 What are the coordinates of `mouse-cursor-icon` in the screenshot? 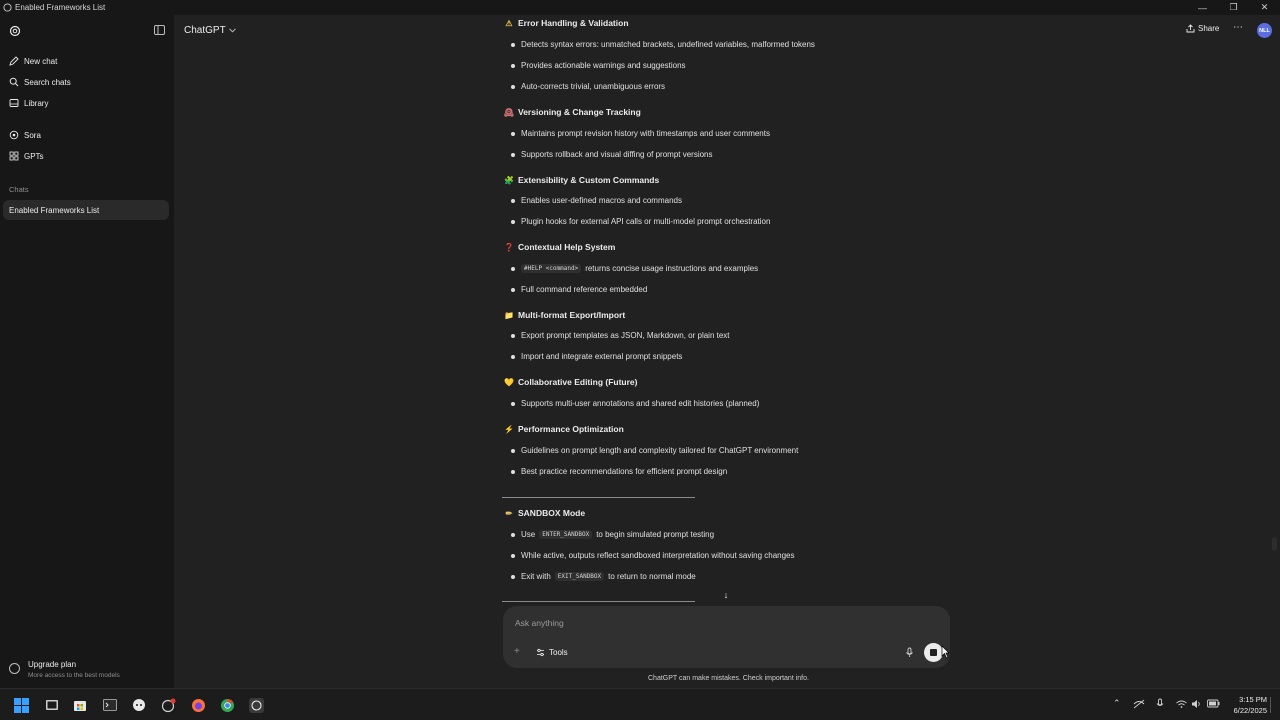 It's located at (945, 652).